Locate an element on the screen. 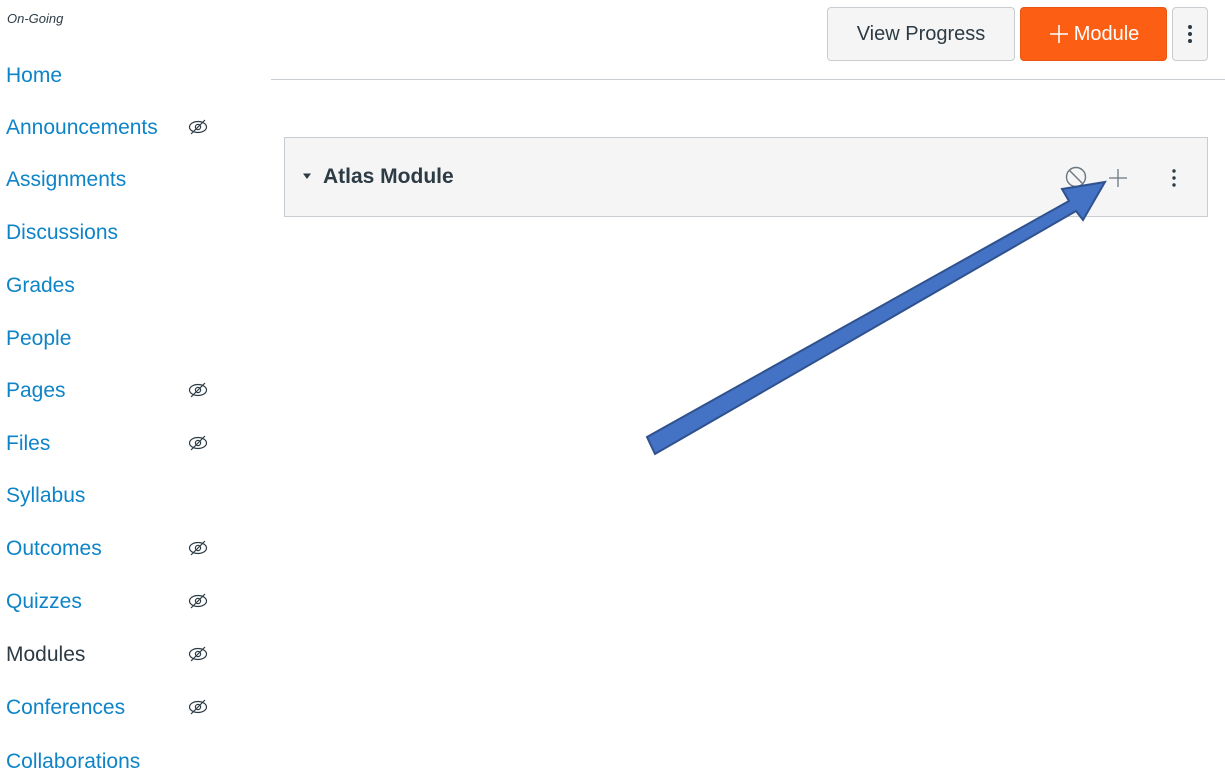 The width and height of the screenshot is (1225, 782). sidebar-item-label: Grades is located at coordinates (40, 286).